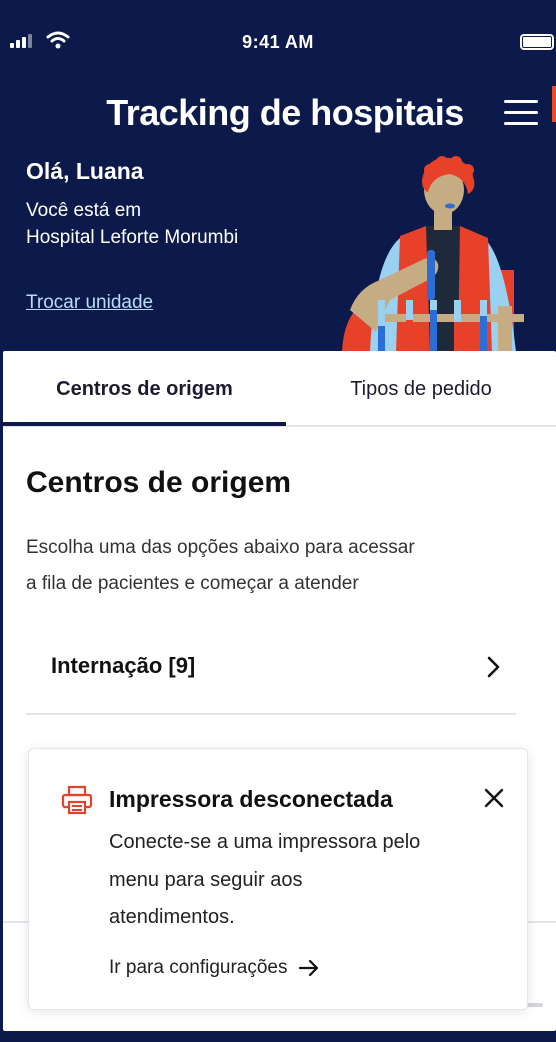 The image size is (556, 1042). What do you see at coordinates (206, 880) in the screenshot?
I see `alert-message-line2: menu para seguir aos` at bounding box center [206, 880].